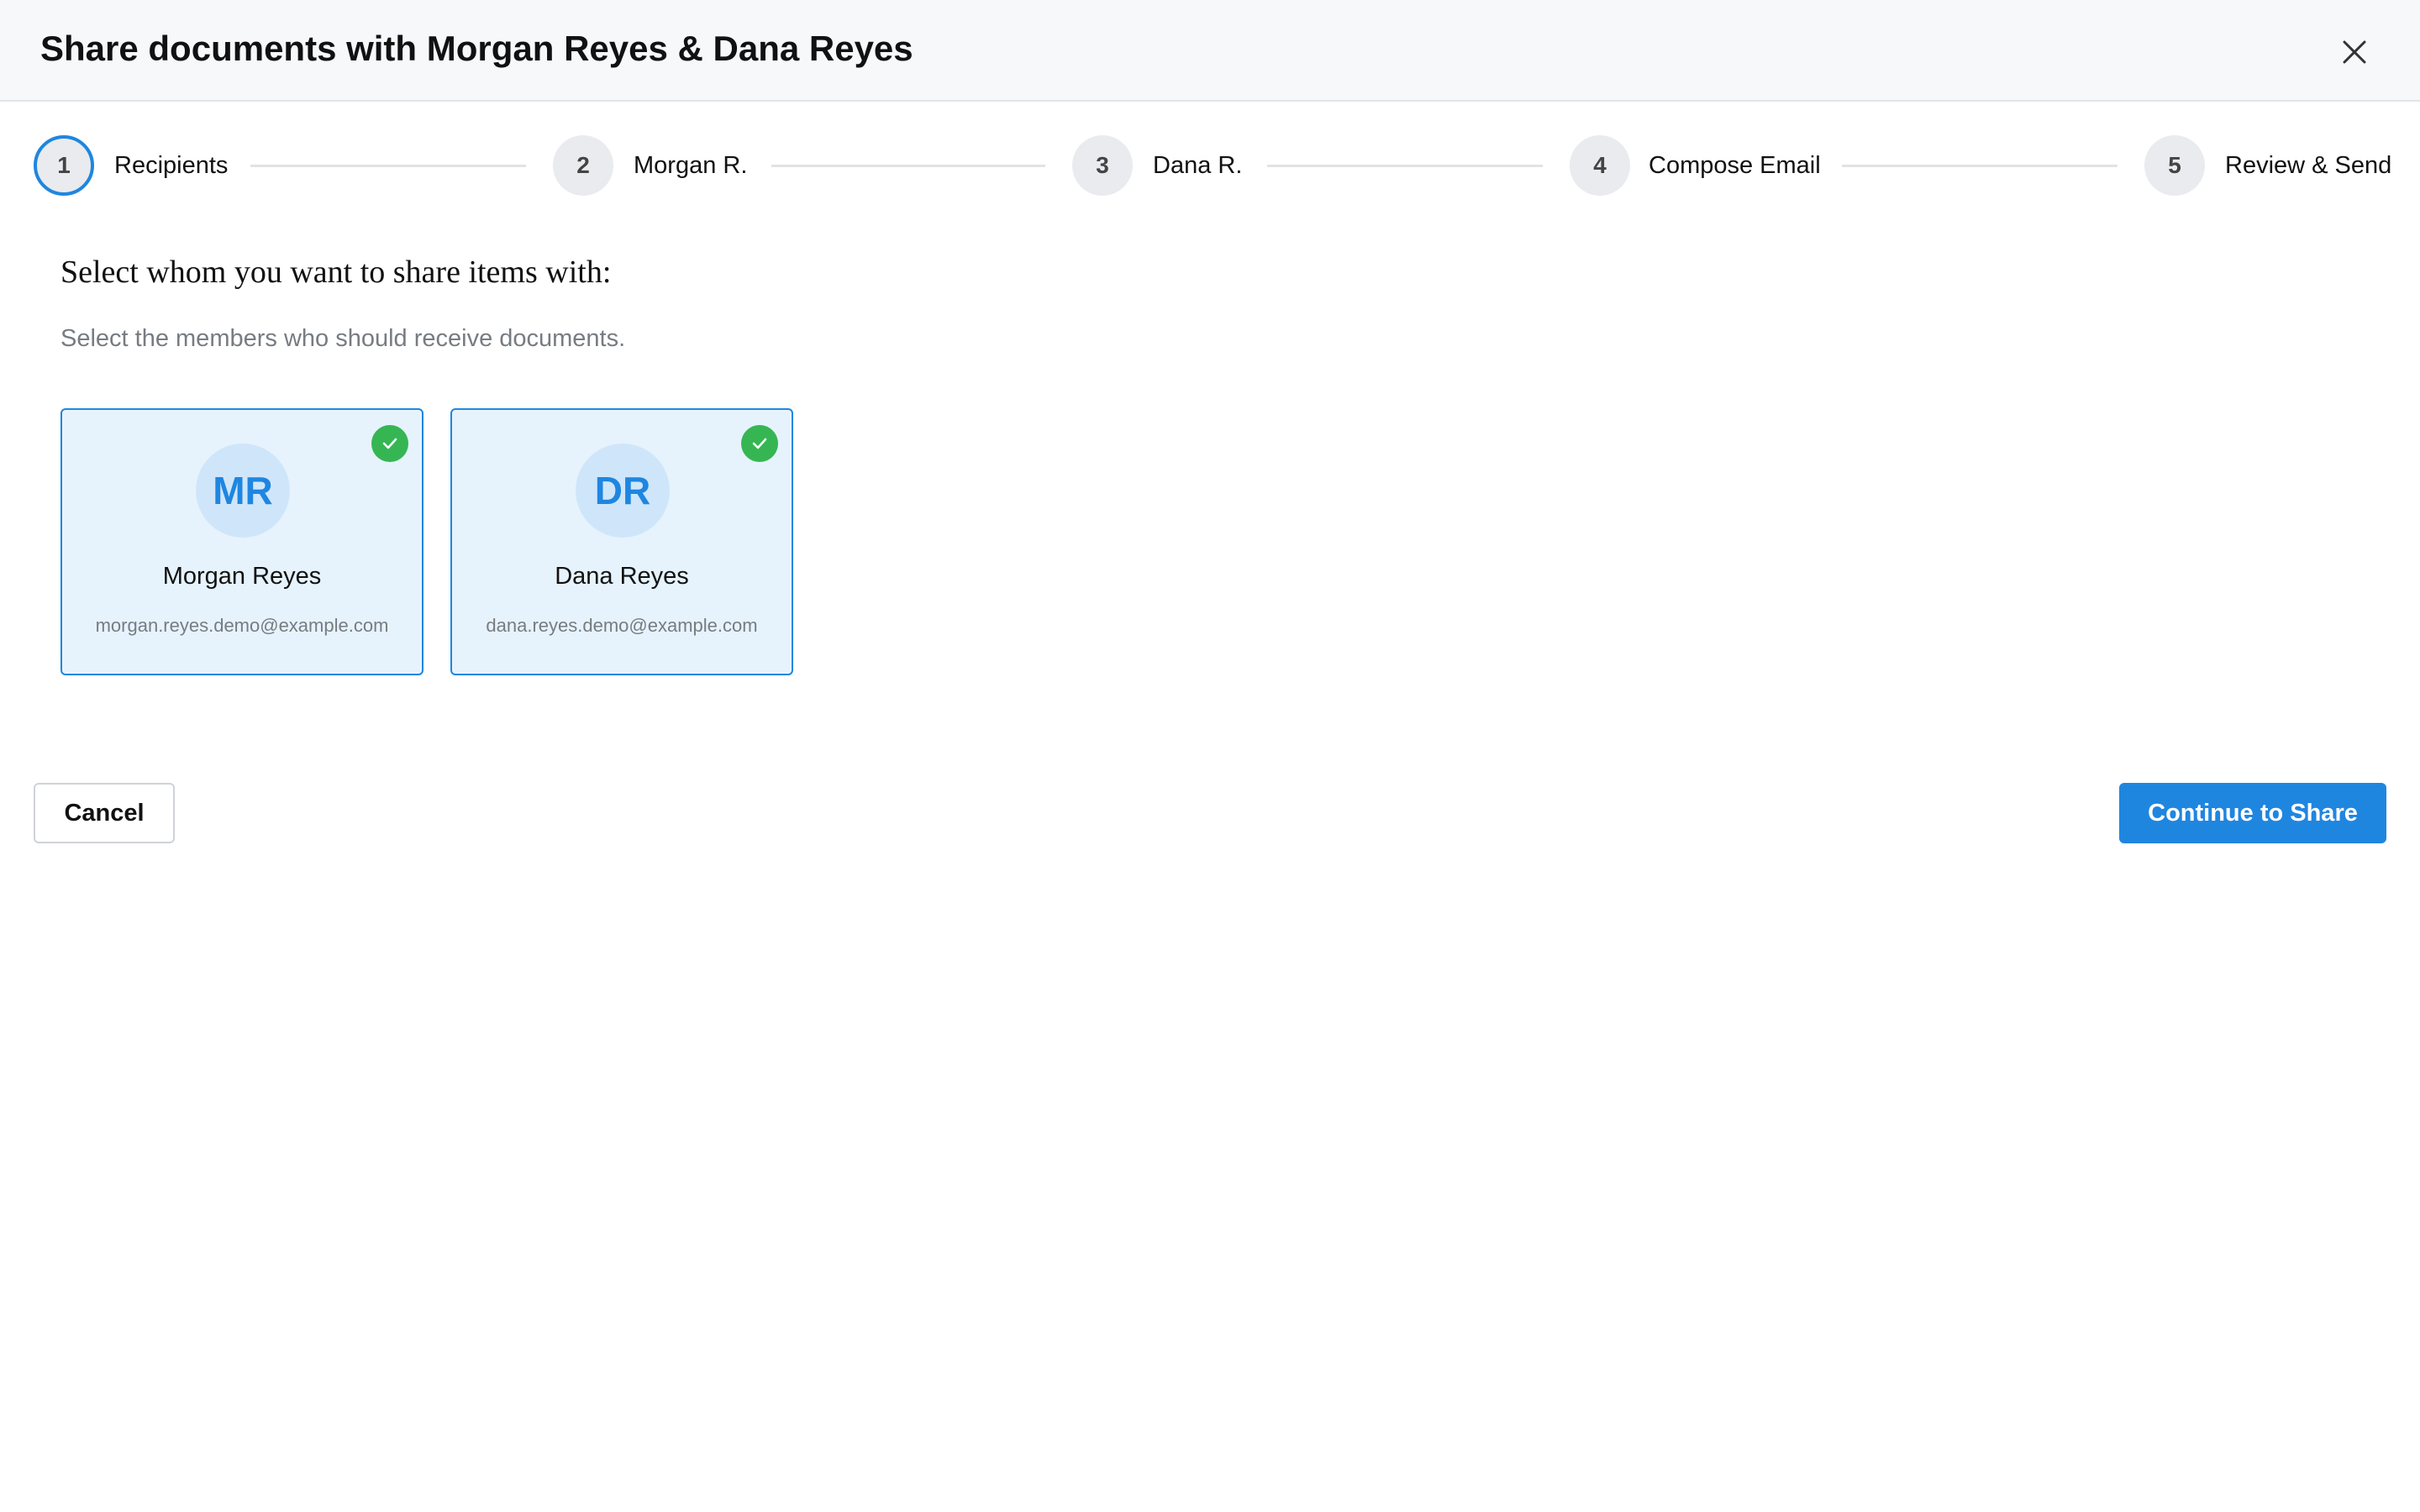  I want to click on recipient-name: Dana Reyes, so click(622, 576).